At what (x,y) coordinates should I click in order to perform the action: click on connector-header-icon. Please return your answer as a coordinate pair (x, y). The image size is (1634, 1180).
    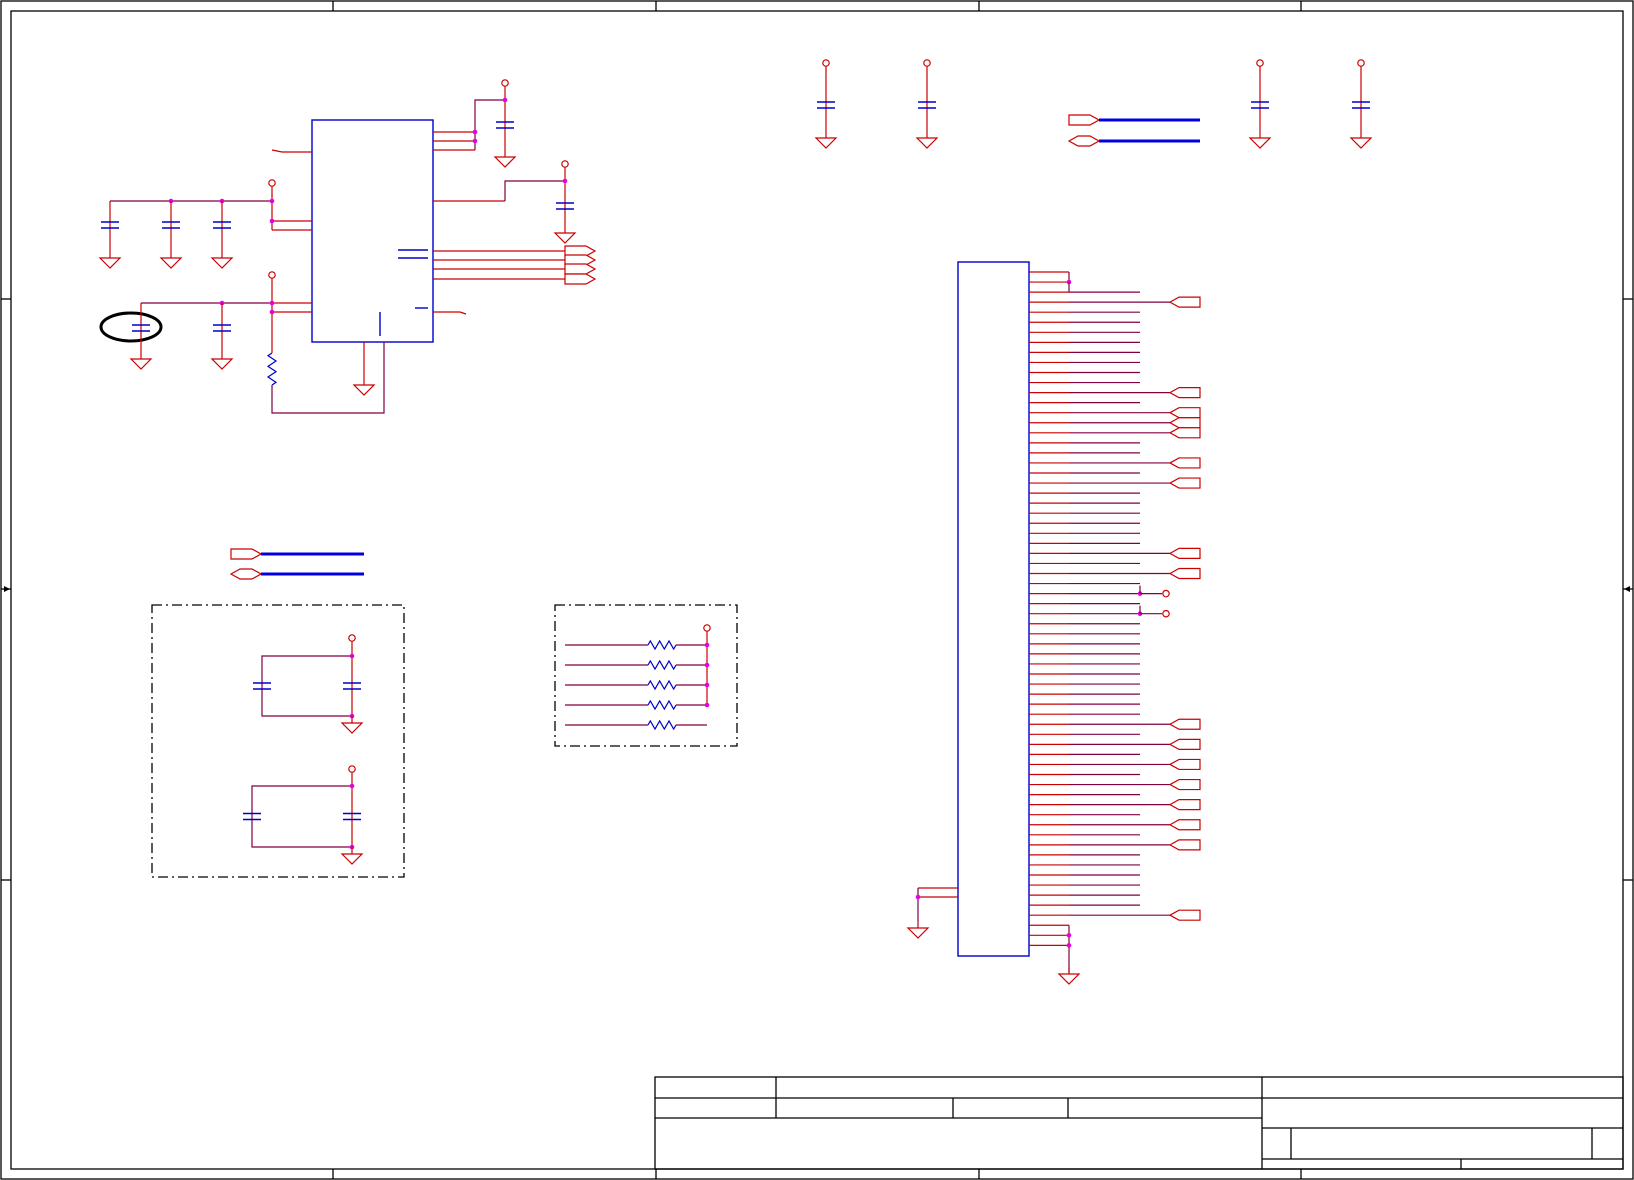
    Looking at the image, I should click on (993, 609).